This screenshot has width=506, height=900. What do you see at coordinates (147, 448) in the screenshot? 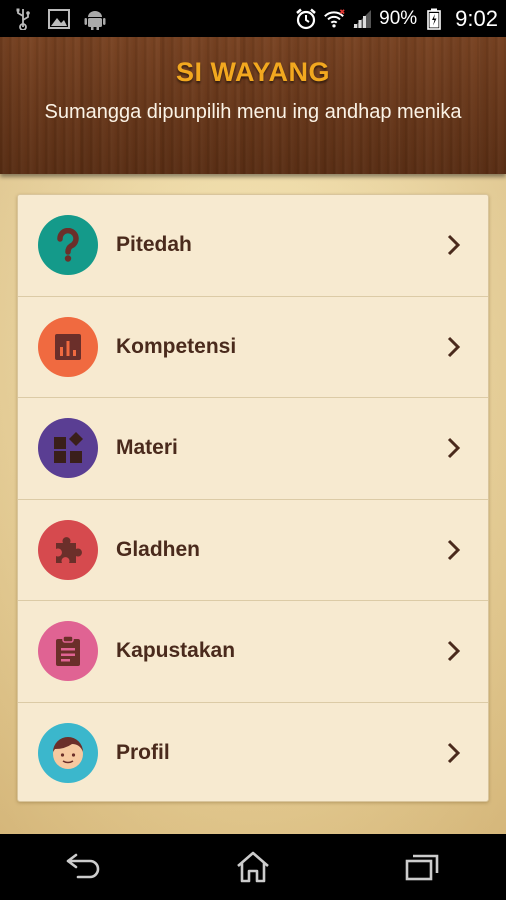
I see `menu-item-label: Materi` at bounding box center [147, 448].